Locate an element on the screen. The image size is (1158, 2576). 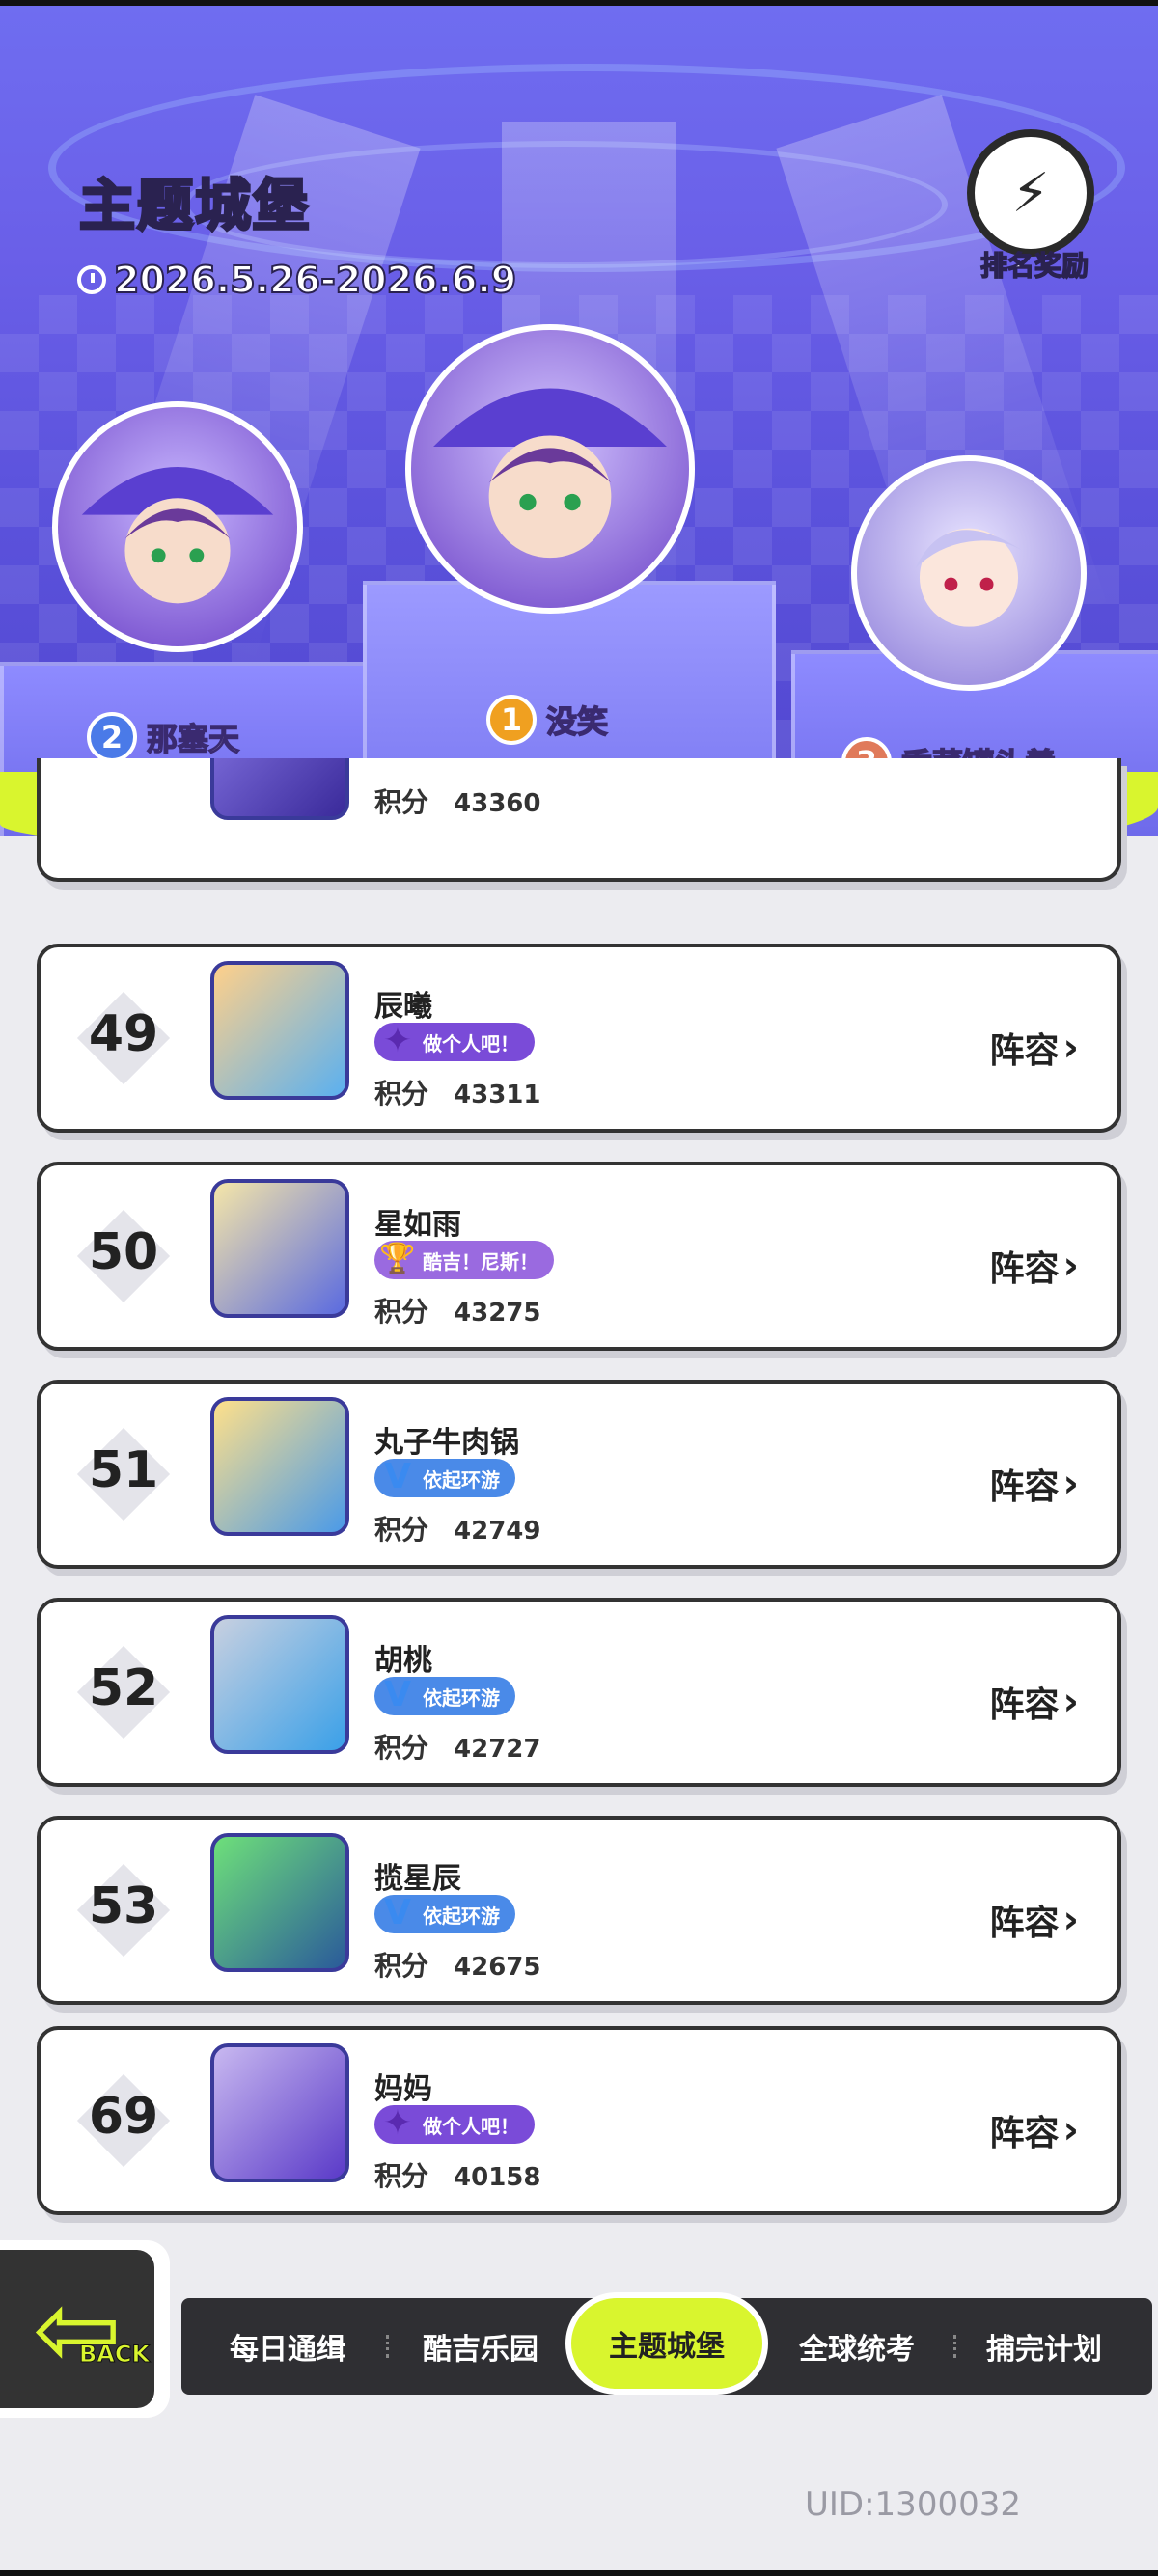
list-item: 49 辰曦 ✦ 做个人吧！ 积分 43311 阵容 › is located at coordinates (579, 1038).